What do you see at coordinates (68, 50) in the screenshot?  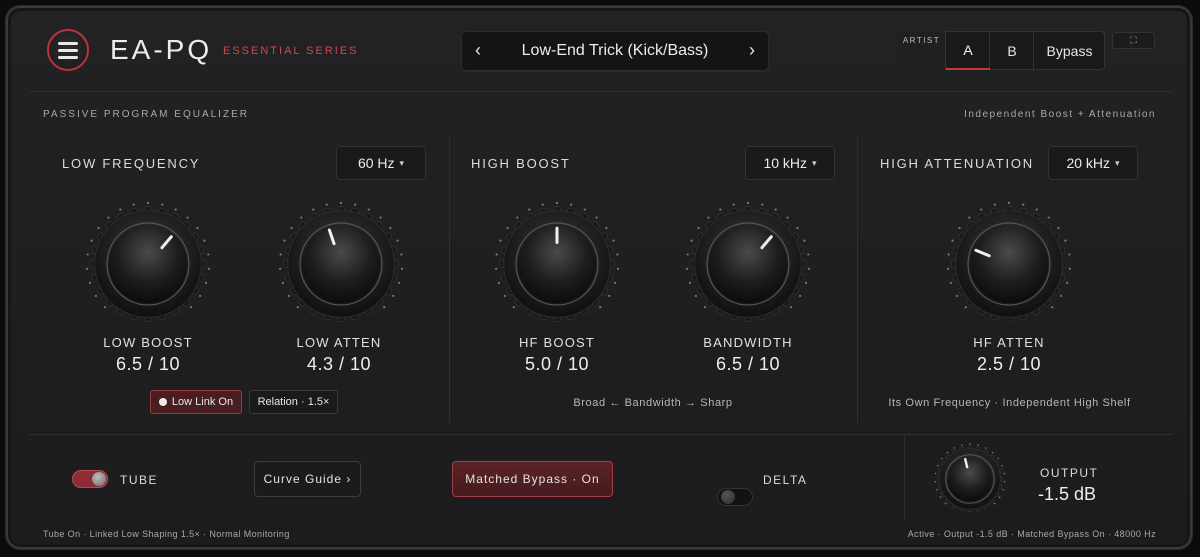 I see `hamburger-menu-icon` at bounding box center [68, 50].